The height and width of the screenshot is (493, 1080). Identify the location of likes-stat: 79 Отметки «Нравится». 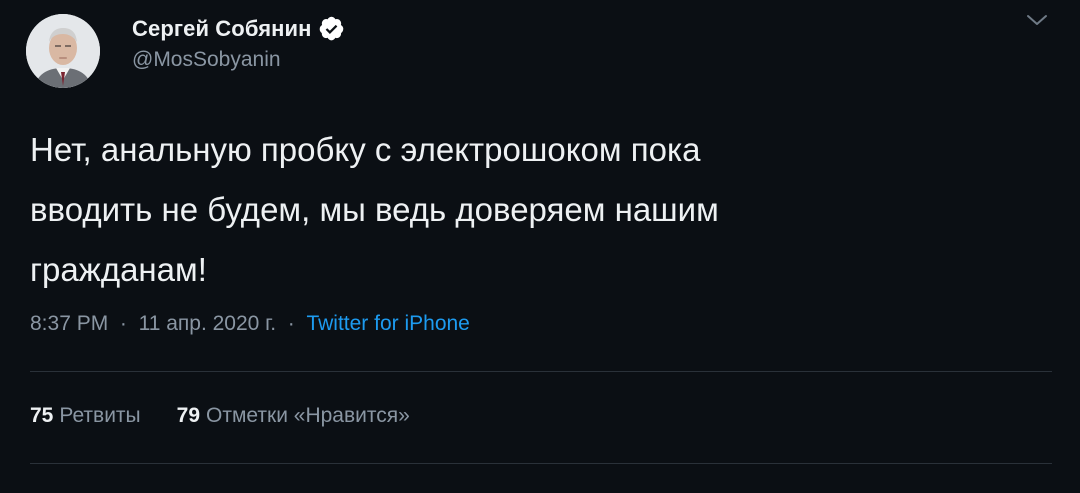
(293, 416).